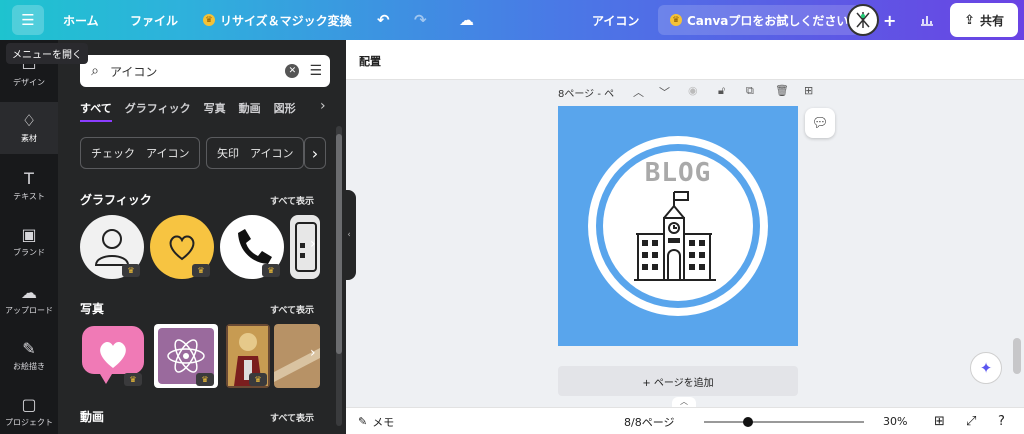 This screenshot has width=1024, height=434. What do you see at coordinates (285, 111) in the screenshot?
I see `tab-shapes: 図形` at bounding box center [285, 111].